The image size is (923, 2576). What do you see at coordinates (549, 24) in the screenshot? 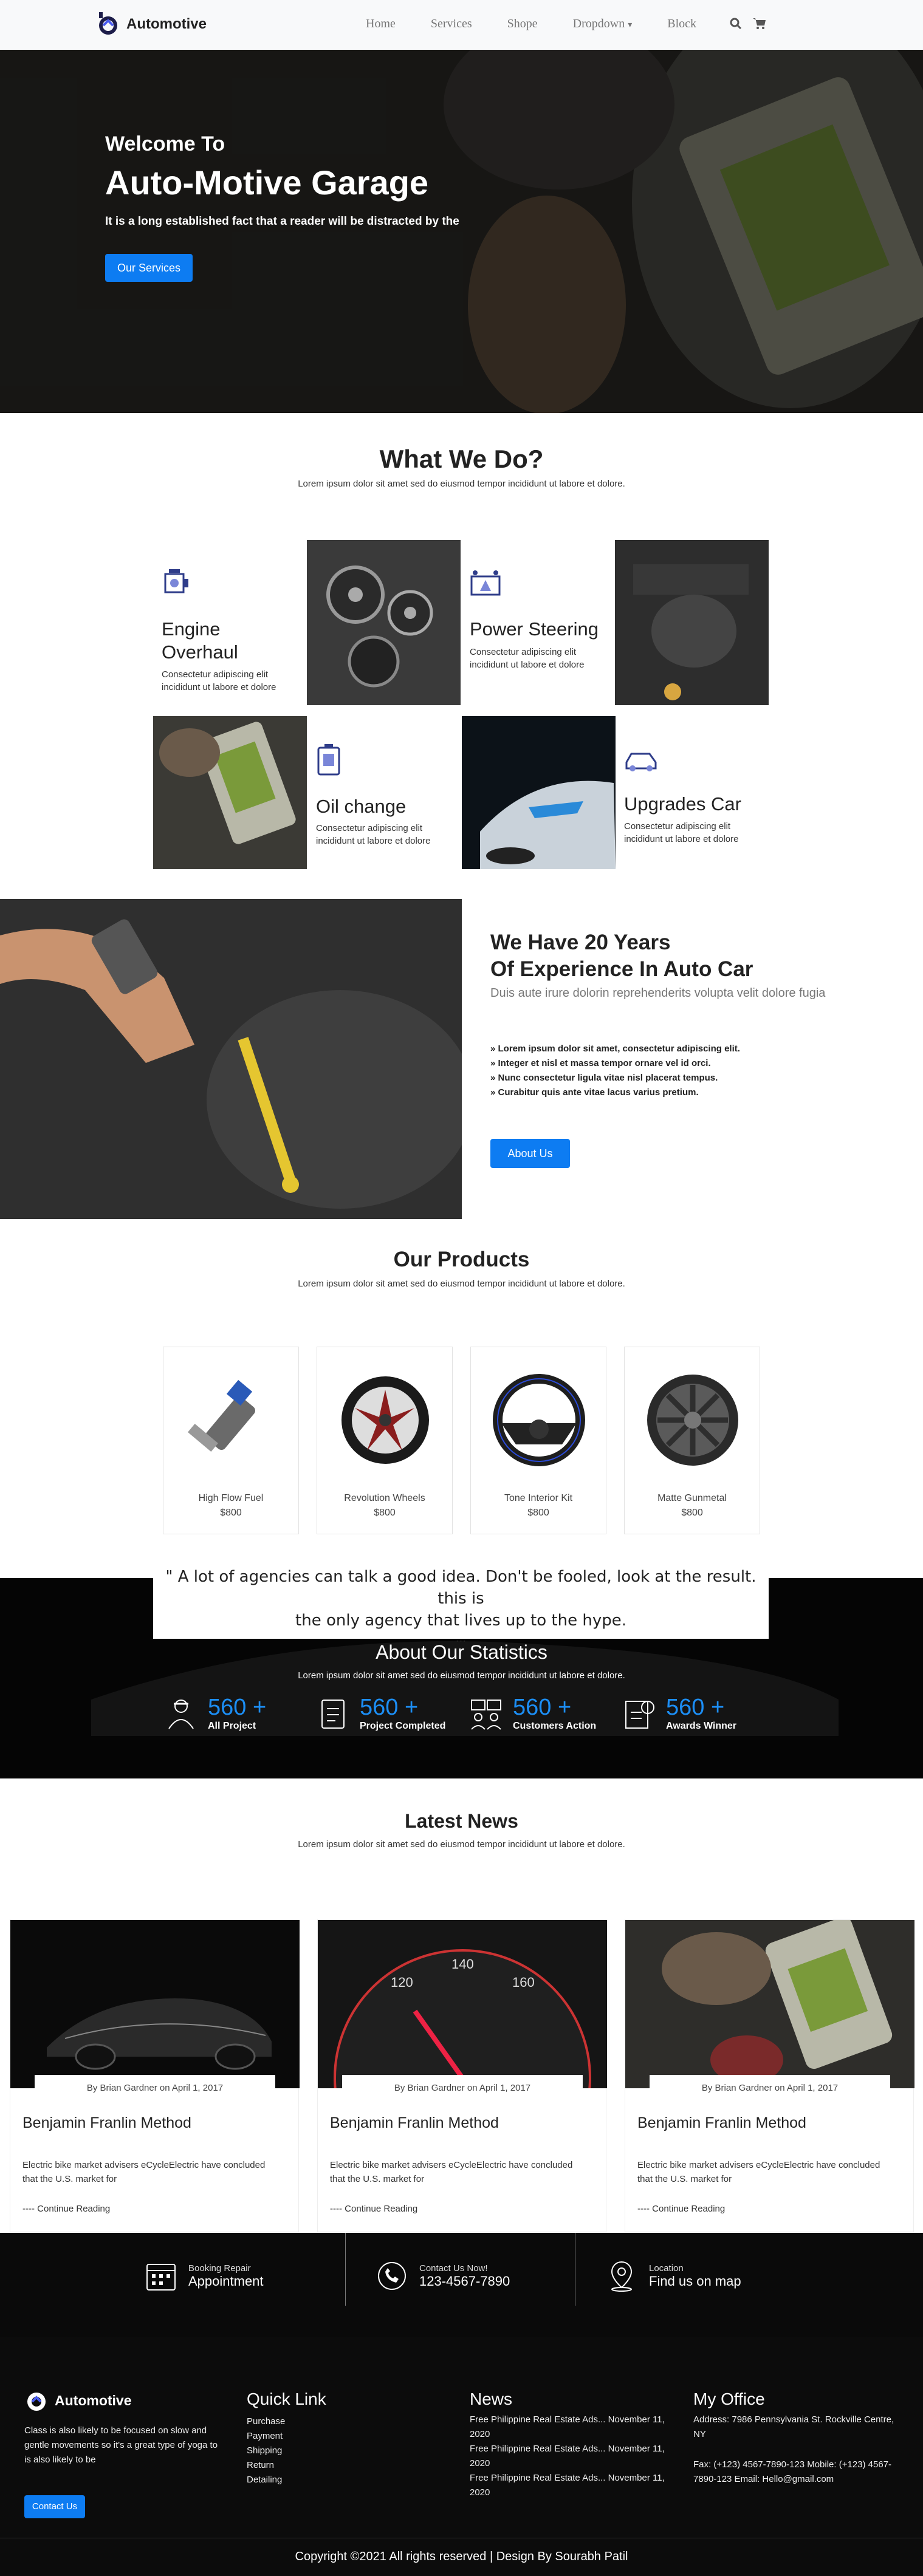
I see `nav-links: Home Services Shope Dropdown ▾ Block` at bounding box center [549, 24].